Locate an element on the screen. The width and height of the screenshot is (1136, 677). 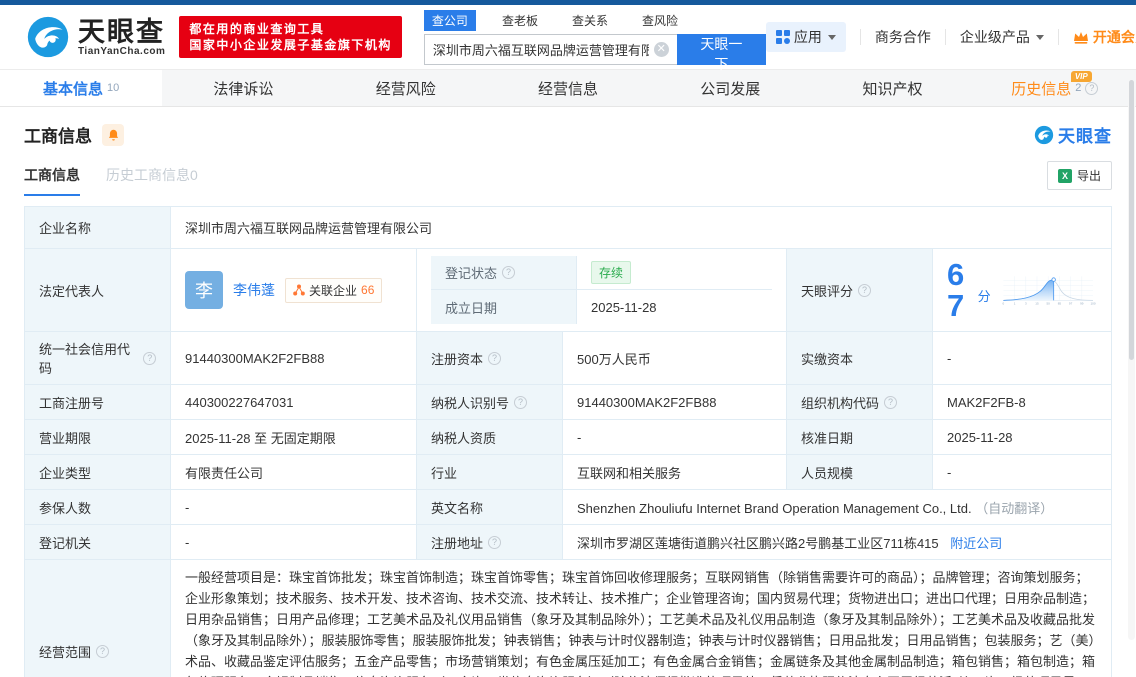
search-tab-relation: 查关系 is located at coordinates (590, 20).